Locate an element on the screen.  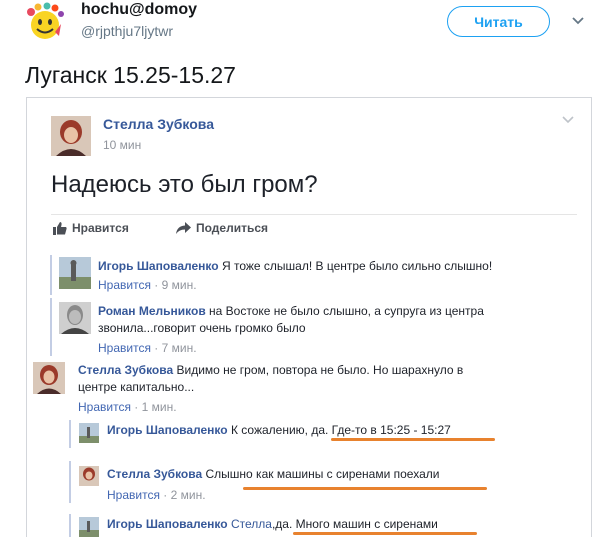
comment-meta: Нравится · 7 мин. is located at coordinates (147, 348).